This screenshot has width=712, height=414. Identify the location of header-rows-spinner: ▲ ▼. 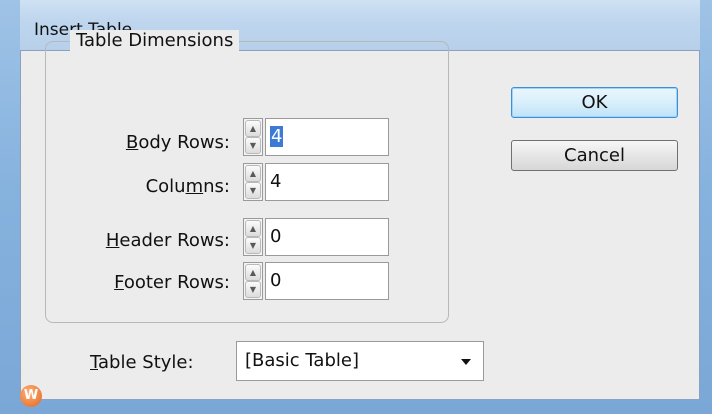
(253, 237).